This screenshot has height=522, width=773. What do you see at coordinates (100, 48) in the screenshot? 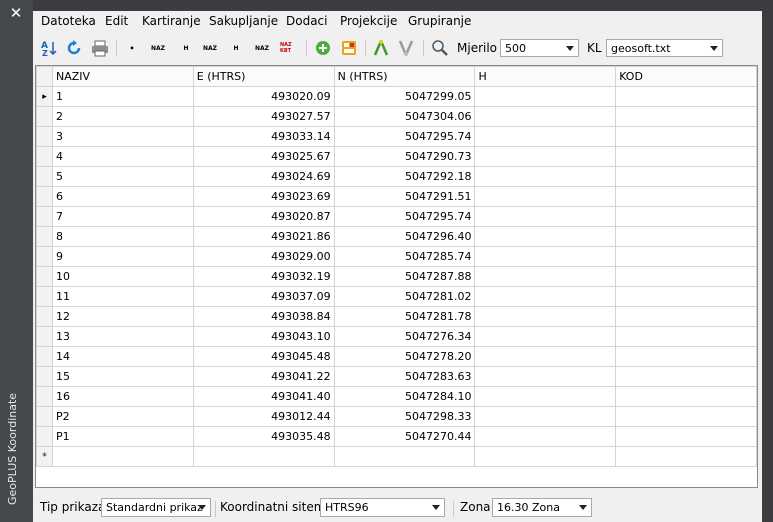
I see `print-icon` at bounding box center [100, 48].